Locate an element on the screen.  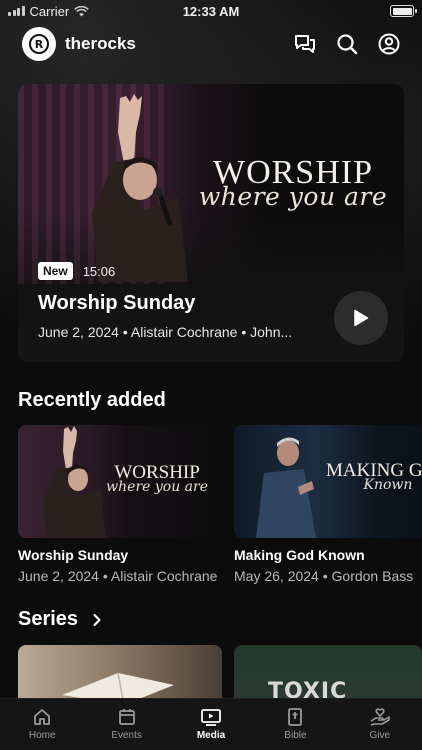
media-card-subtitle: June 2, 2024 • Alistair Cochrane is located at coordinates (118, 576).